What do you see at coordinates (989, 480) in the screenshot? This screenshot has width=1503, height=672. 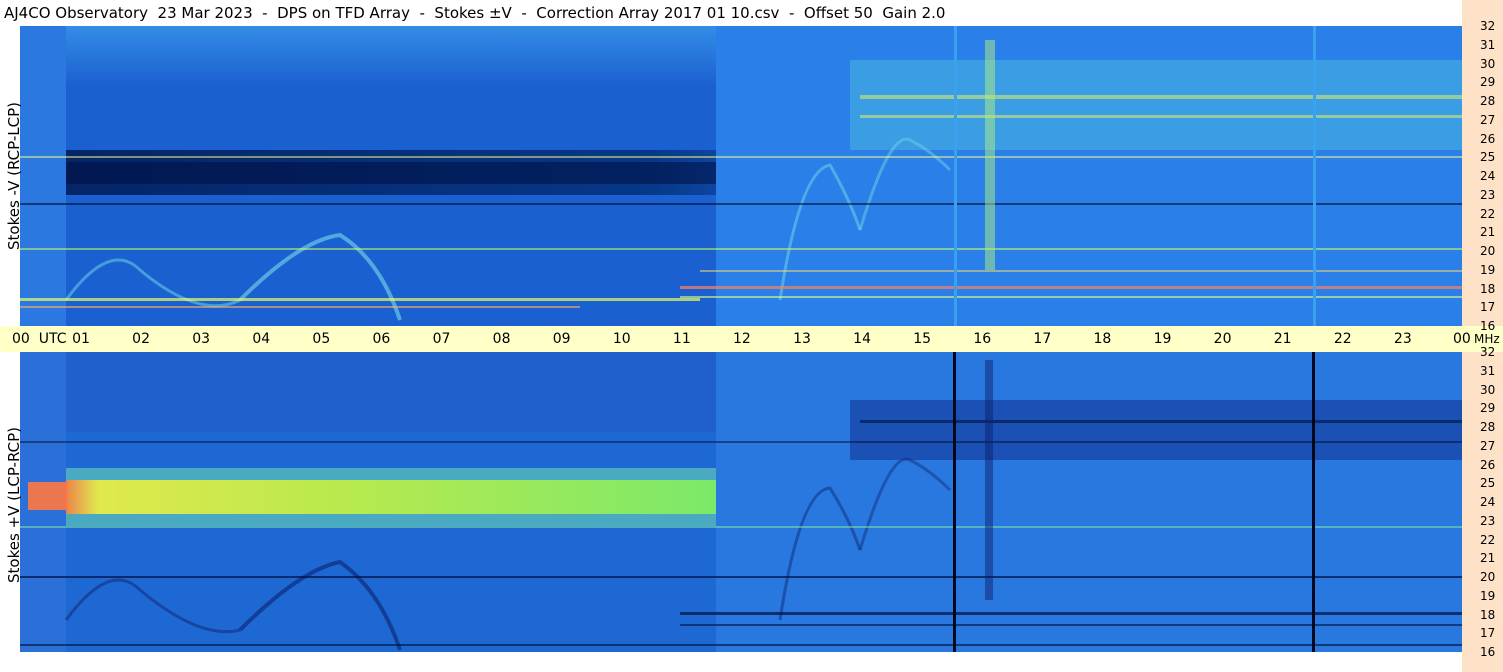 I see `panel-bottom-burst` at bounding box center [989, 480].